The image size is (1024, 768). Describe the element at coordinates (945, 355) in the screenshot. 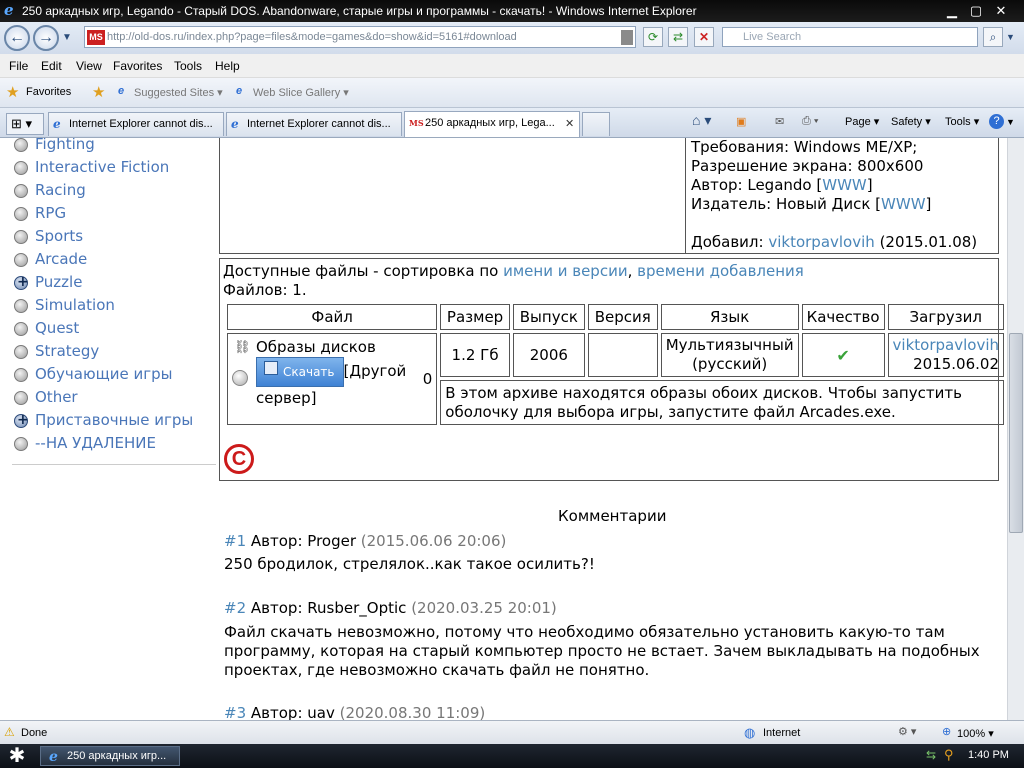

I see `uploader-cell: viktorpavlovih 2015.06.02` at that location.